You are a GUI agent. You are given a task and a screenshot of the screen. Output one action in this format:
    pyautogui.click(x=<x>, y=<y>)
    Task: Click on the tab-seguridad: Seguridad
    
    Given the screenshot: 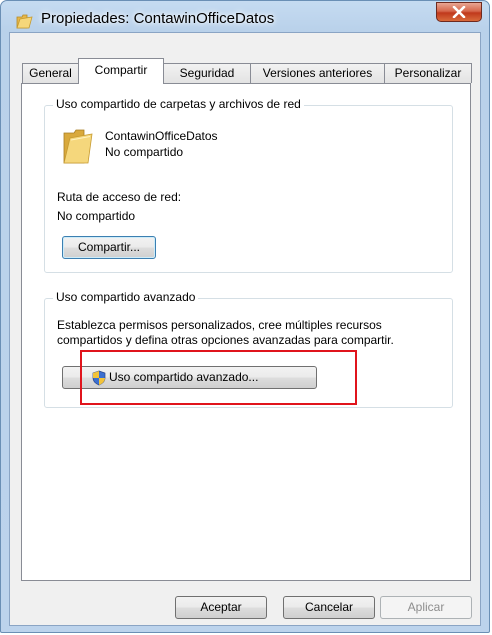 What is the action you would take?
    pyautogui.click(x=207, y=73)
    